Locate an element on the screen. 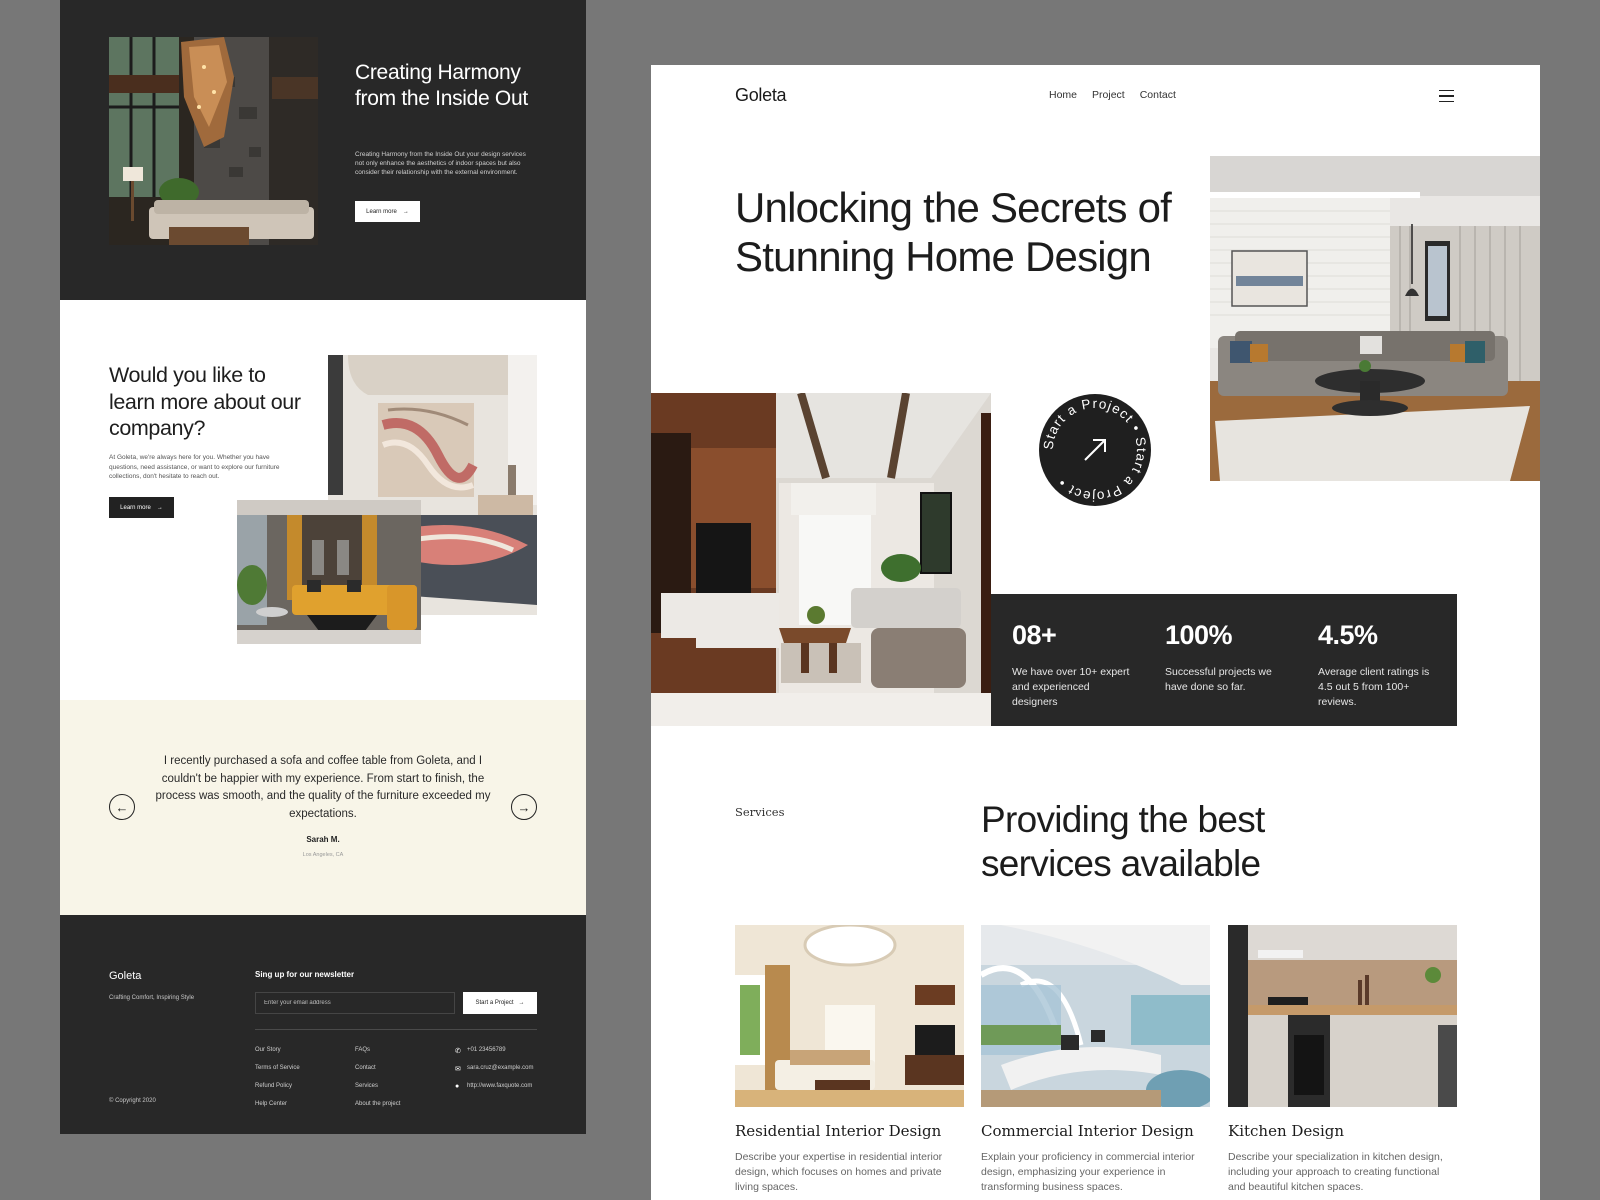  contact-phone: ✆ +01 23456789 is located at coordinates (494, 1056).